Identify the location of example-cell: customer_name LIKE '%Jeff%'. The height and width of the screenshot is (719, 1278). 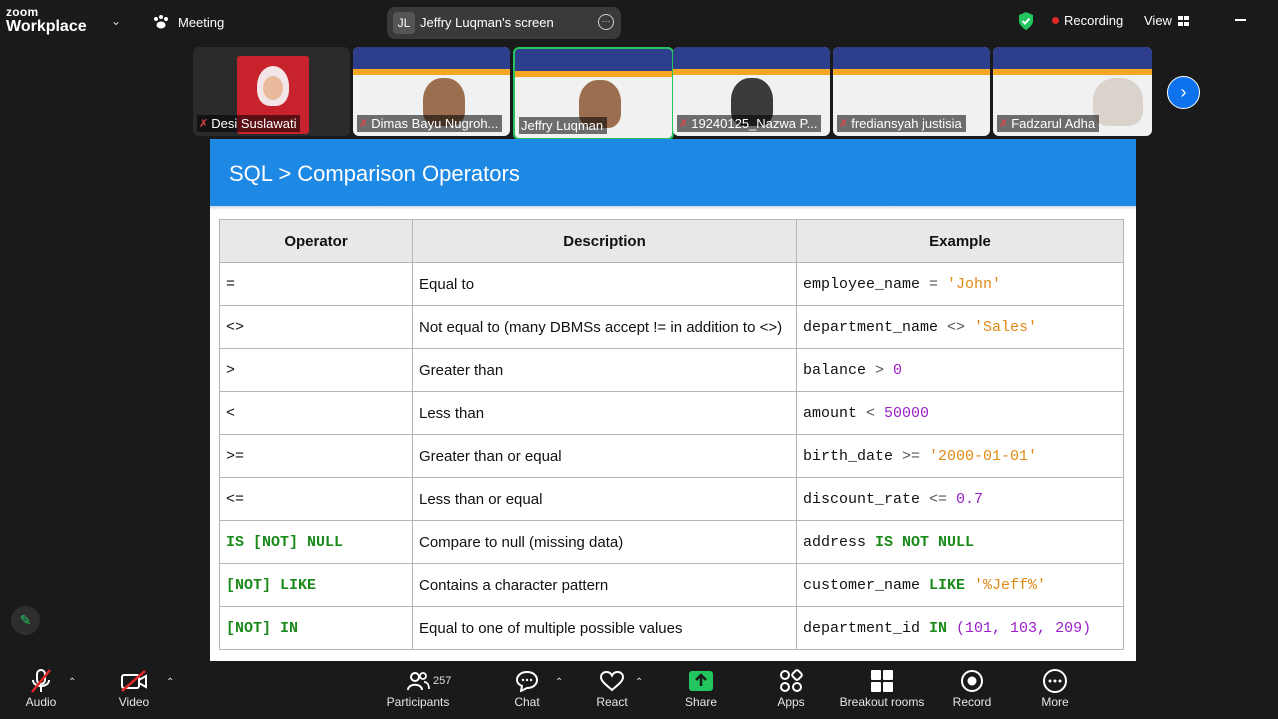
(960, 585).